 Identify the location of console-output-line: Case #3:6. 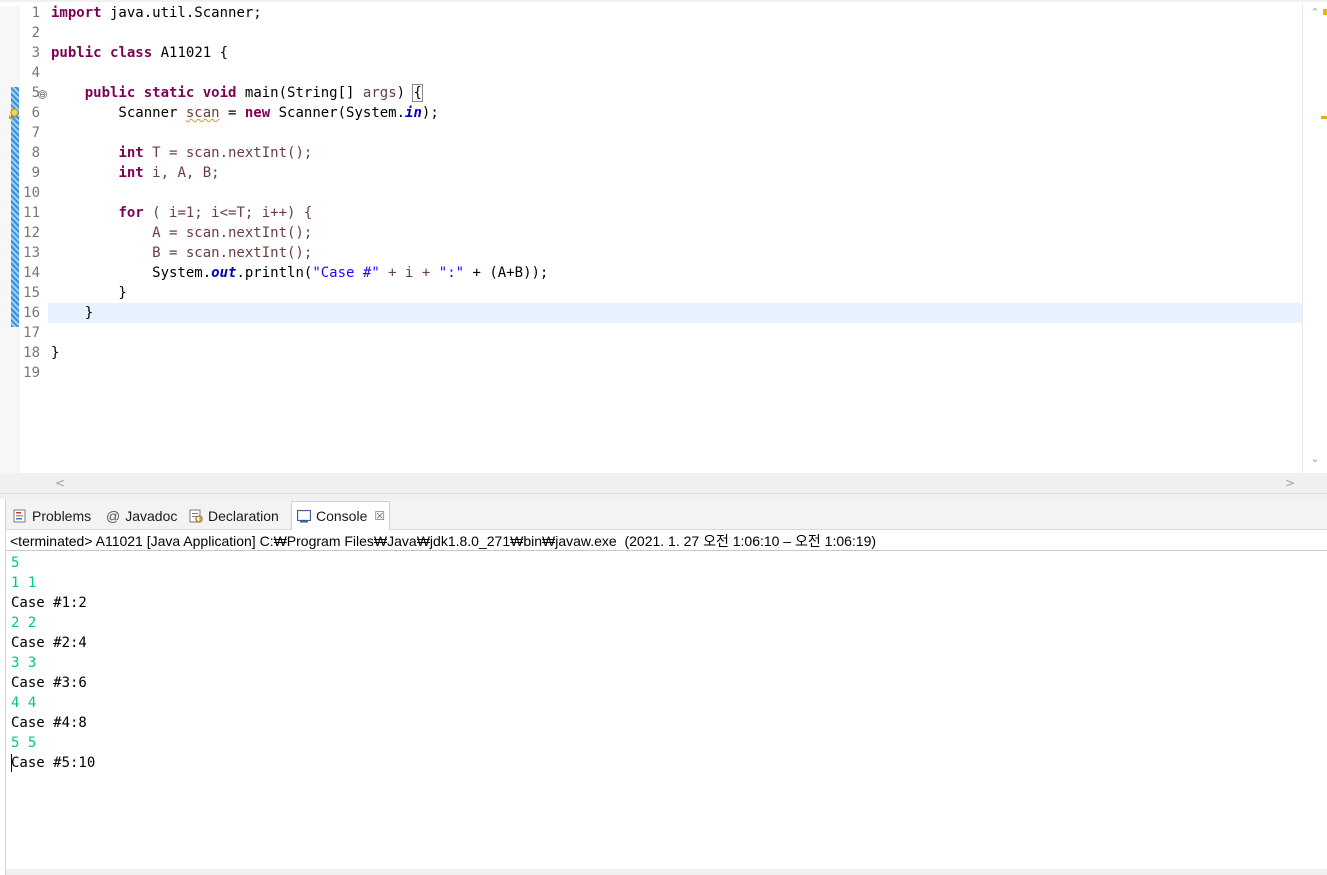
(49, 683).